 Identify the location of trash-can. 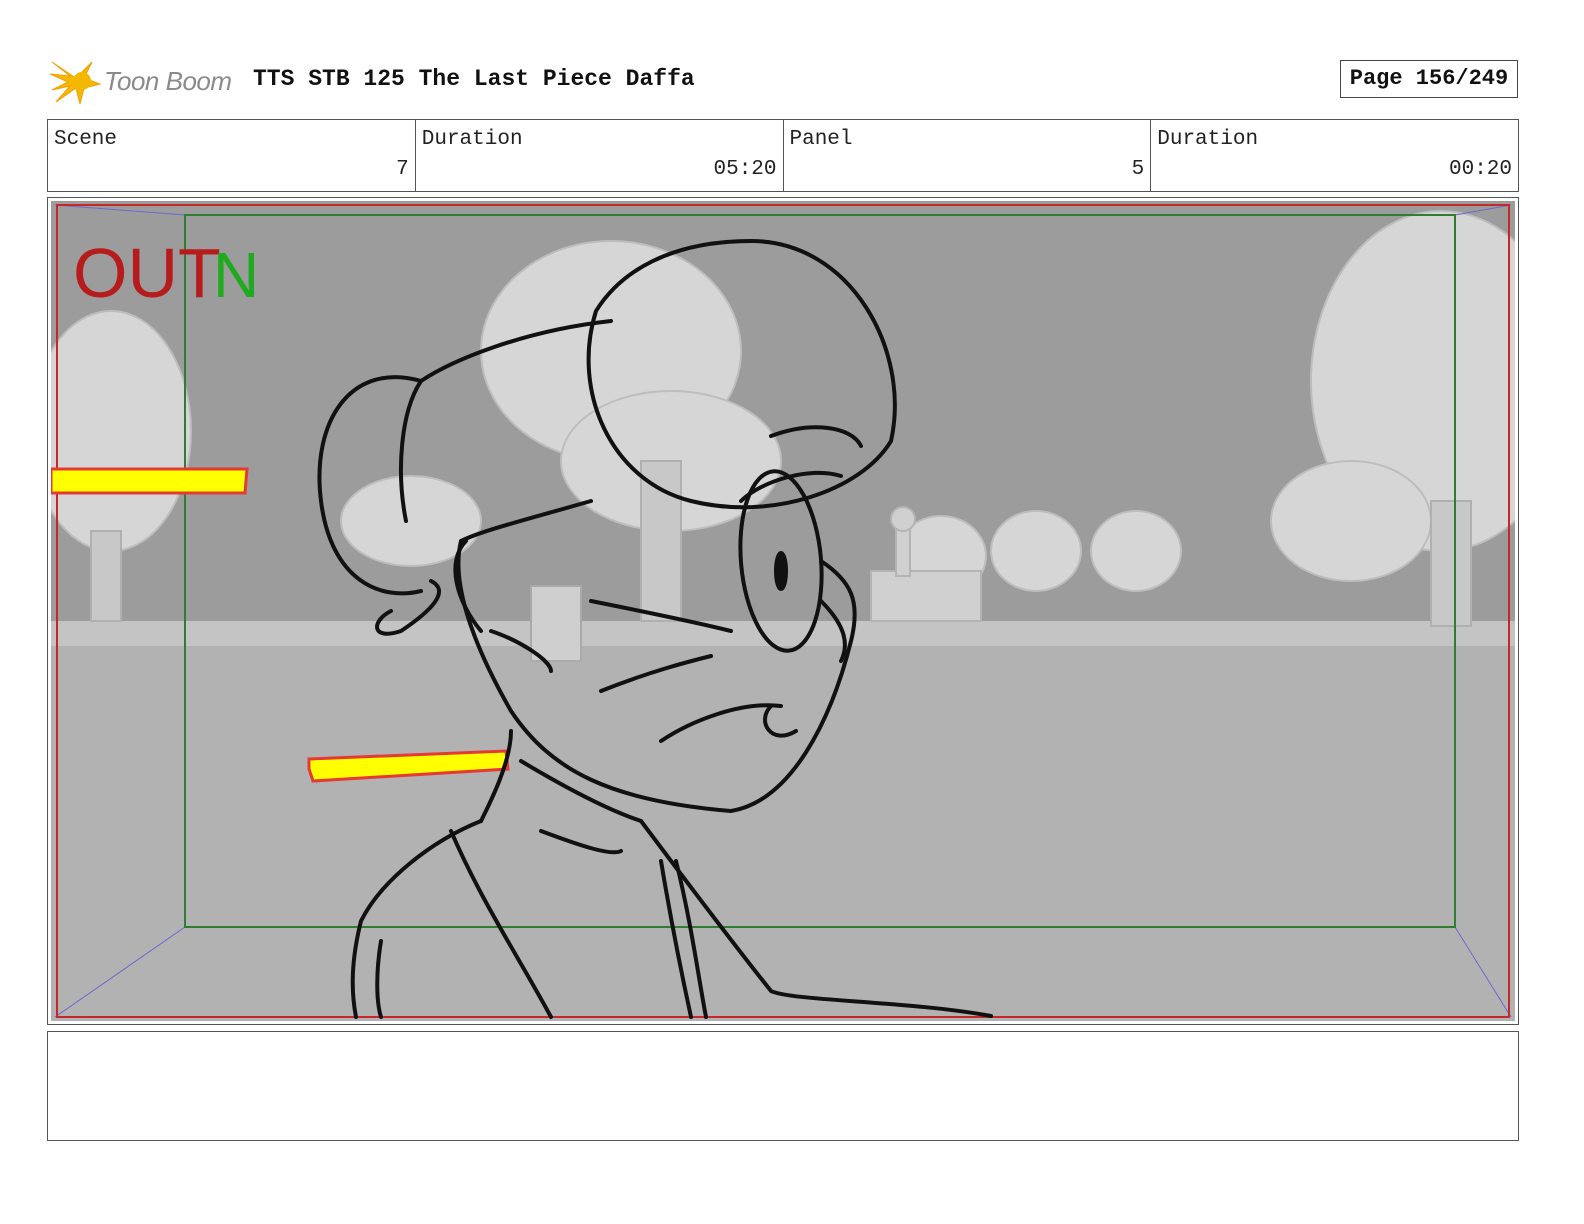
(556, 623).